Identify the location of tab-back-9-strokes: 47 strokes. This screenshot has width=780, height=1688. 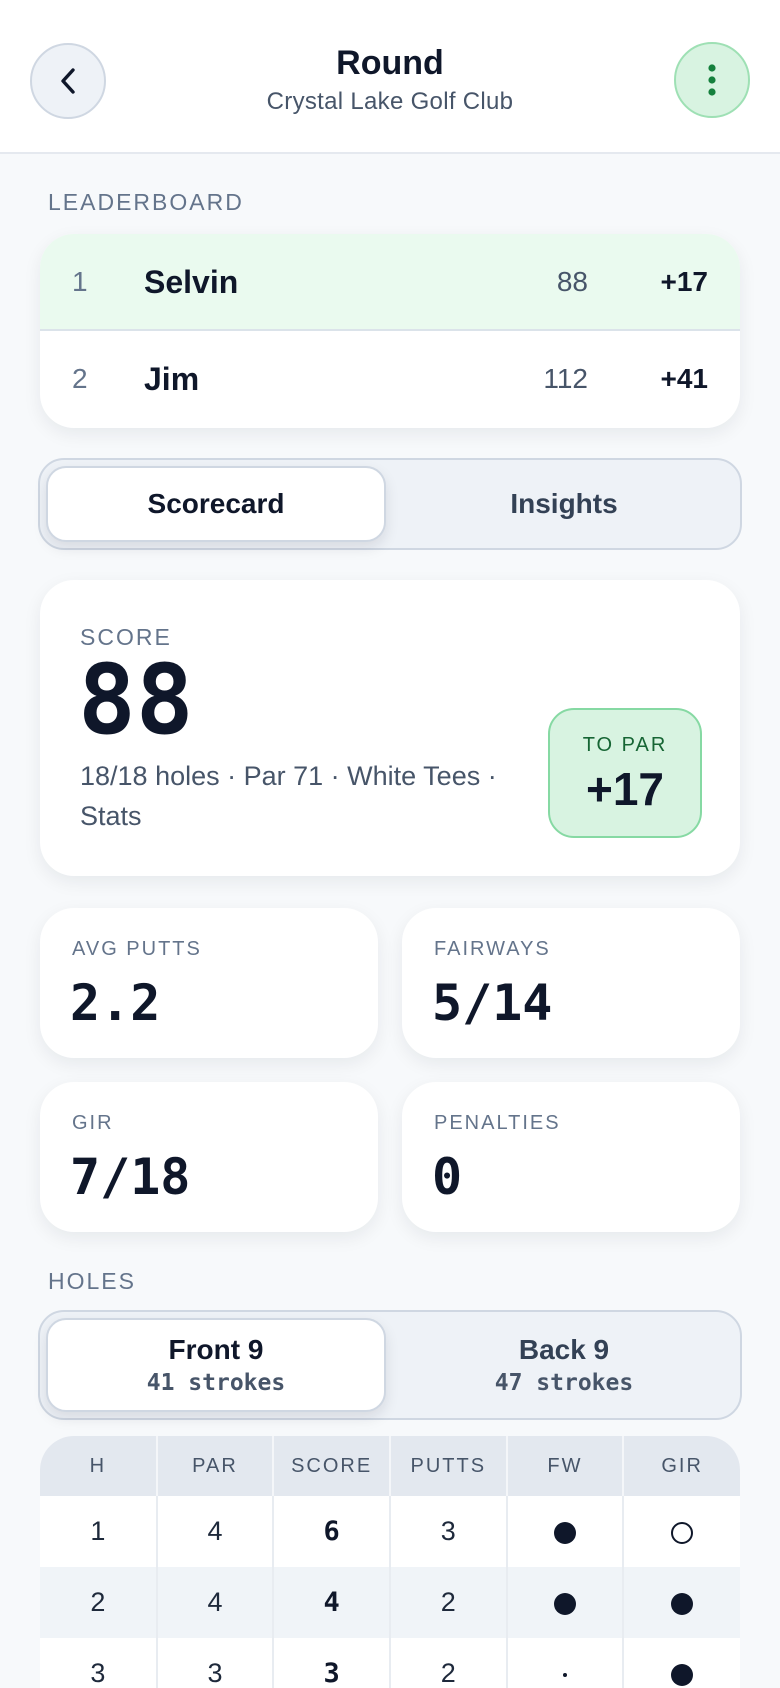
(564, 1383).